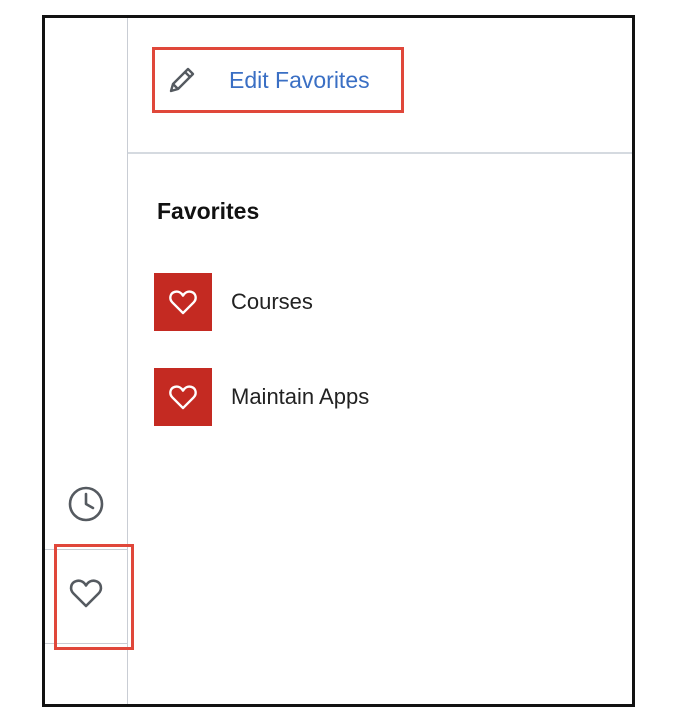  Describe the element at coordinates (300, 396) in the screenshot. I see `favorite-item-label: Maintain Apps` at that location.